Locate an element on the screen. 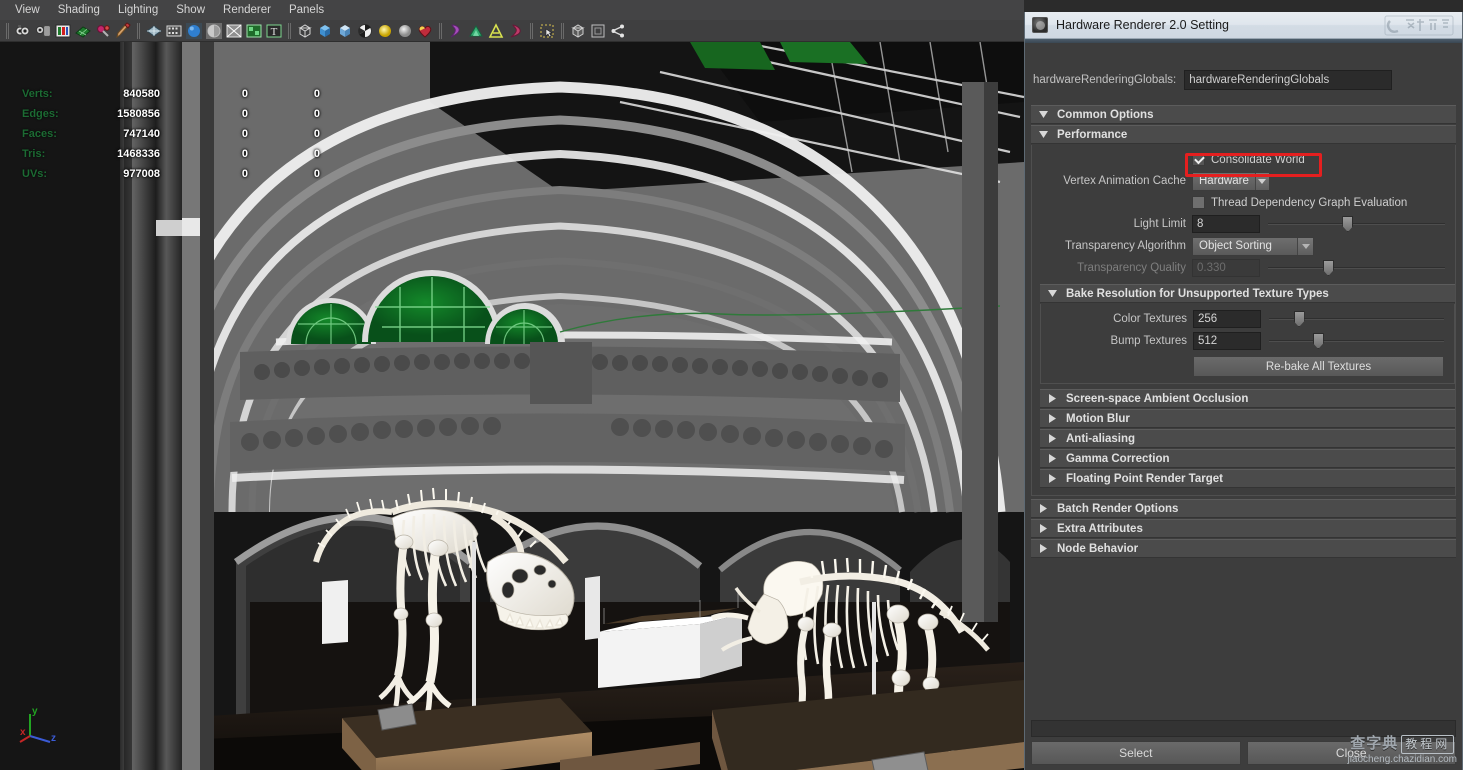 This screenshot has width=1463, height=770. window-titlebar: Hardware Renderer 2.0 Setting is located at coordinates (1243, 25).